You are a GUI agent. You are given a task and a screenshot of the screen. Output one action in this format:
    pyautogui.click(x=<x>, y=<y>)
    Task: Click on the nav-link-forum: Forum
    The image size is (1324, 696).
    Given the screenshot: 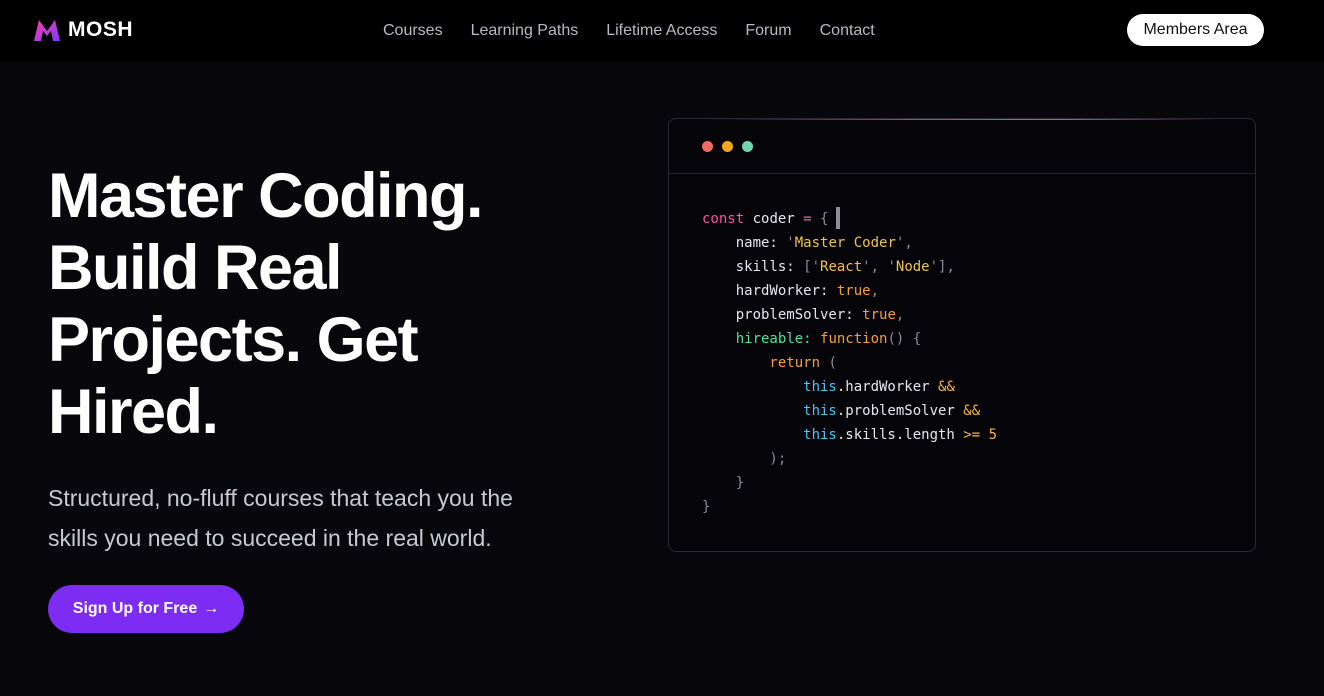 What is the action you would take?
    pyautogui.click(x=768, y=31)
    